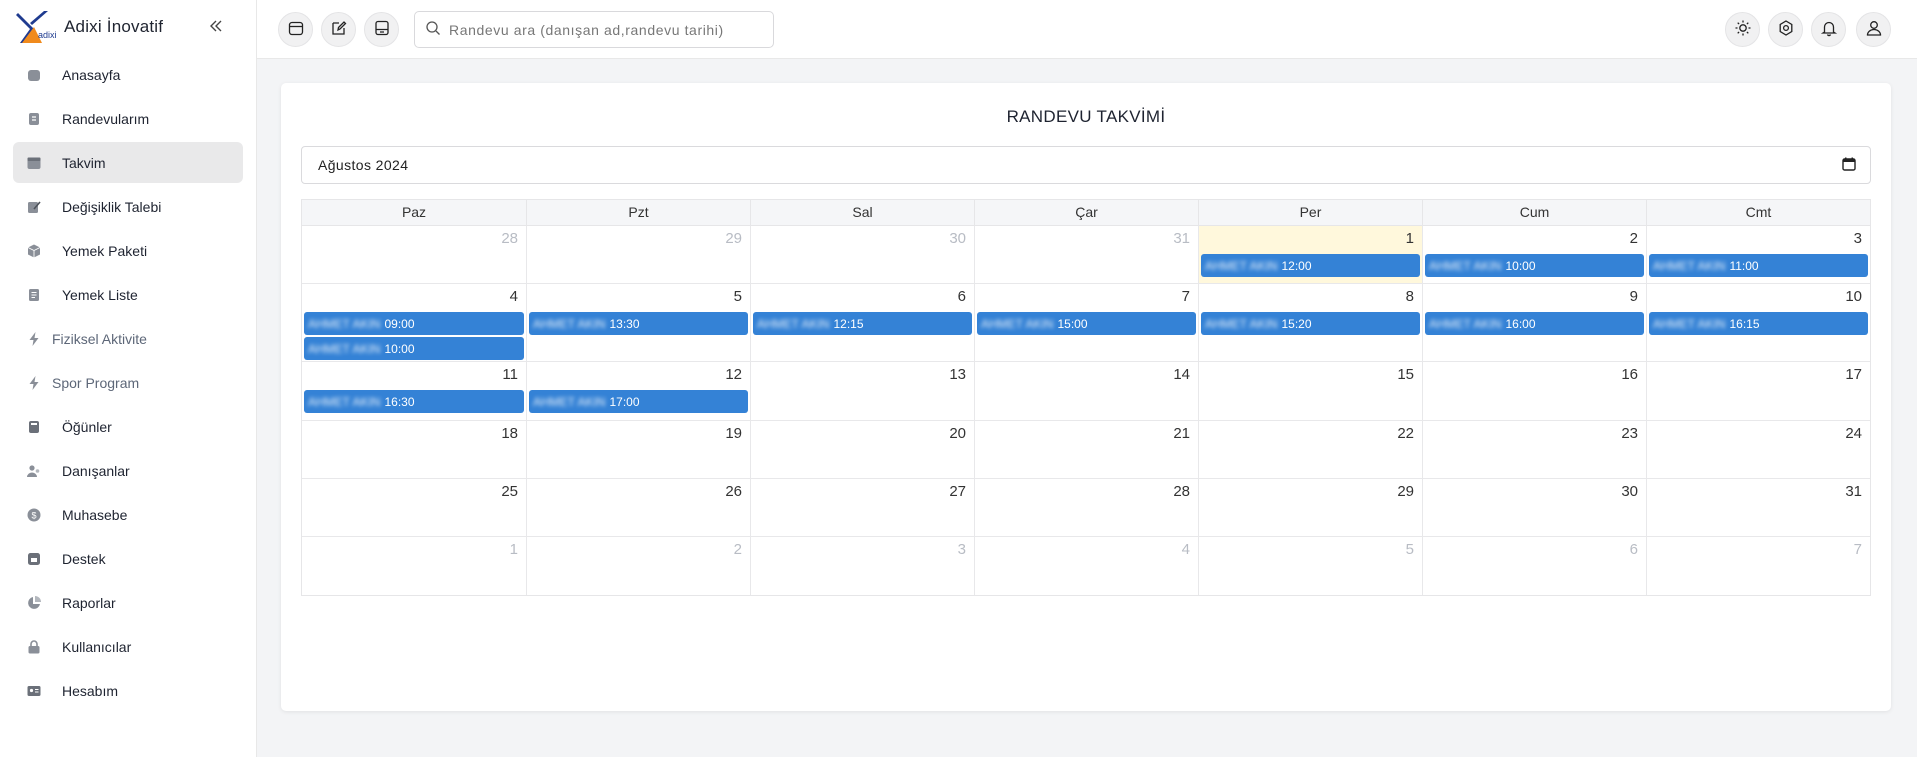 This screenshot has height=757, width=1917. I want to click on calendar-day: 13, so click(862, 391).